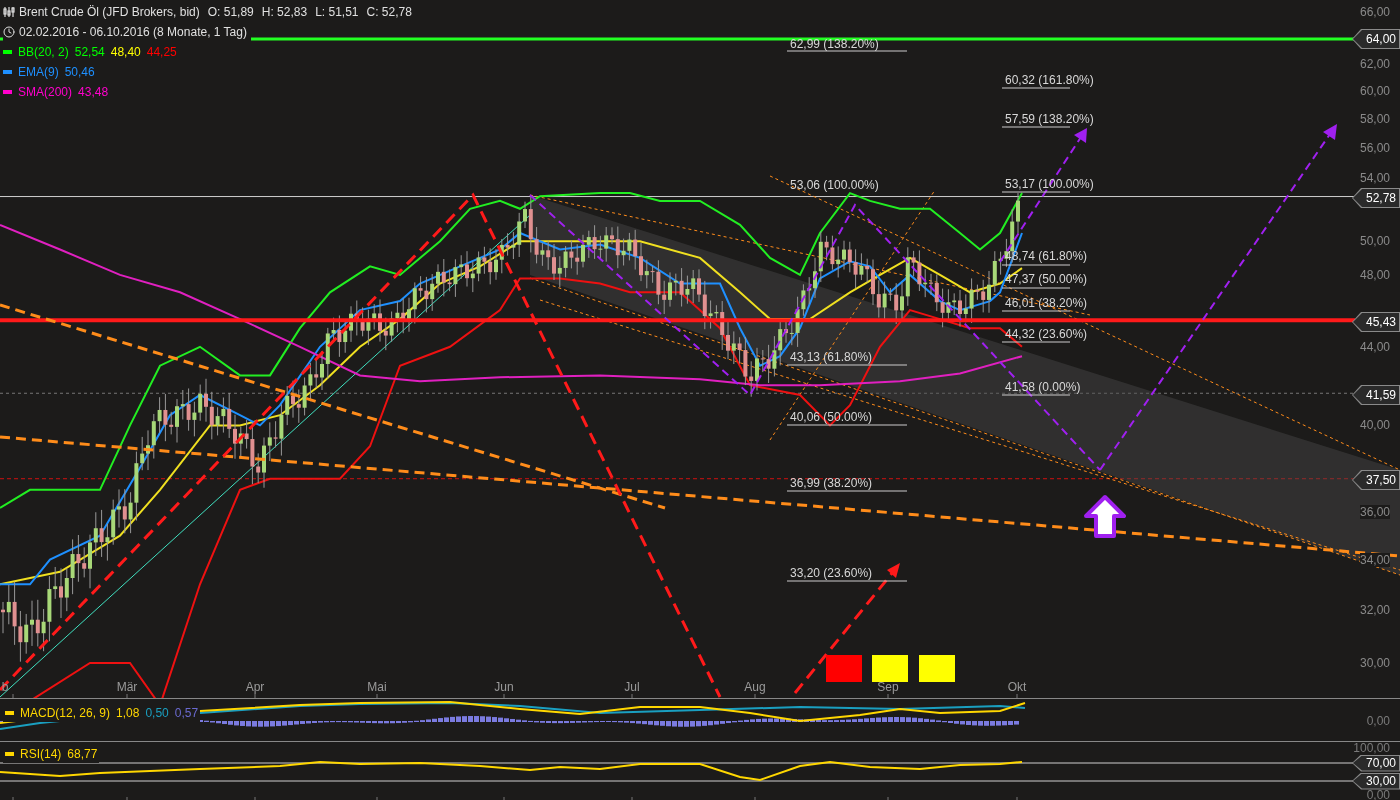  What do you see at coordinates (888, 687) in the screenshot?
I see `month-label: Sep` at bounding box center [888, 687].